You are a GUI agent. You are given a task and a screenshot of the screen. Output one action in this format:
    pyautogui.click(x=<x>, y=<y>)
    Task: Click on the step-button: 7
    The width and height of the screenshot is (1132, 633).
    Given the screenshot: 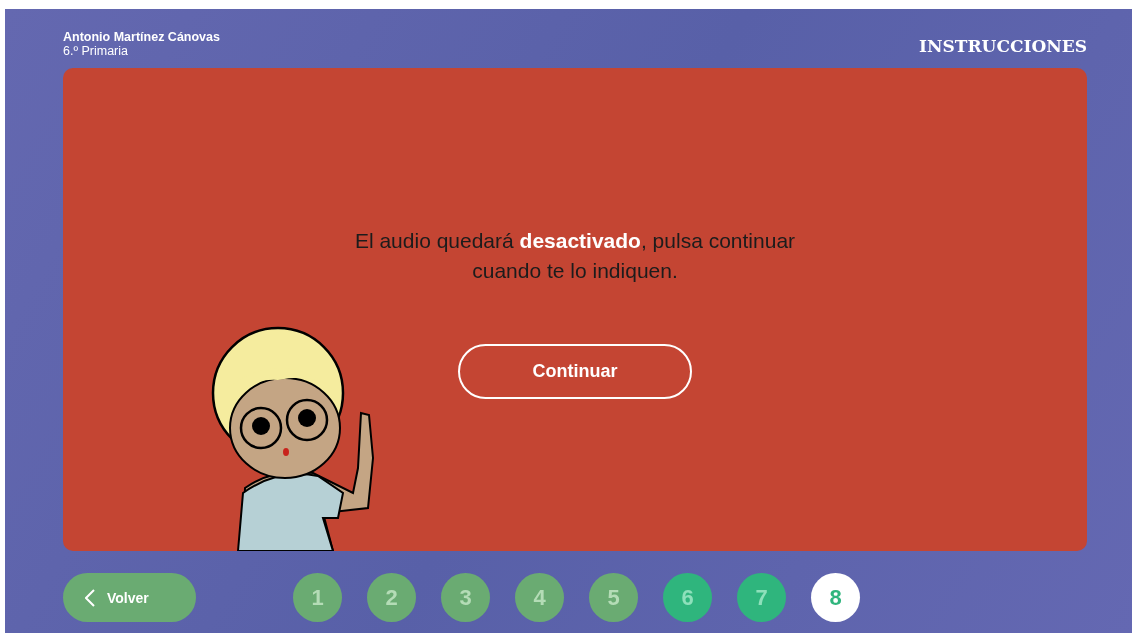 What is the action you would take?
    pyautogui.click(x=761, y=597)
    